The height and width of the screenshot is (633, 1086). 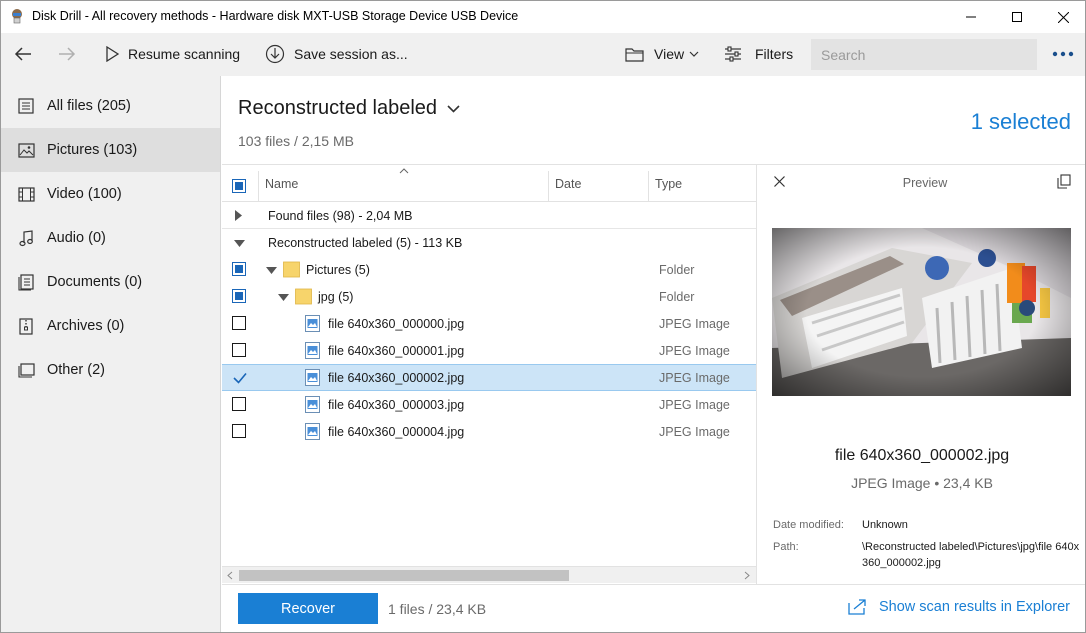 What do you see at coordinates (296, 141) in the screenshot?
I see `results-summary: 103 files / 2,15 MB` at bounding box center [296, 141].